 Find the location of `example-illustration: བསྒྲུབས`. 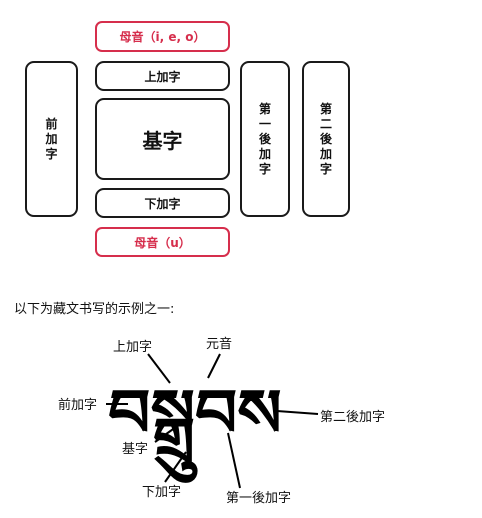

example-illustration: བསྒྲུབས is located at coordinates (212, 421).